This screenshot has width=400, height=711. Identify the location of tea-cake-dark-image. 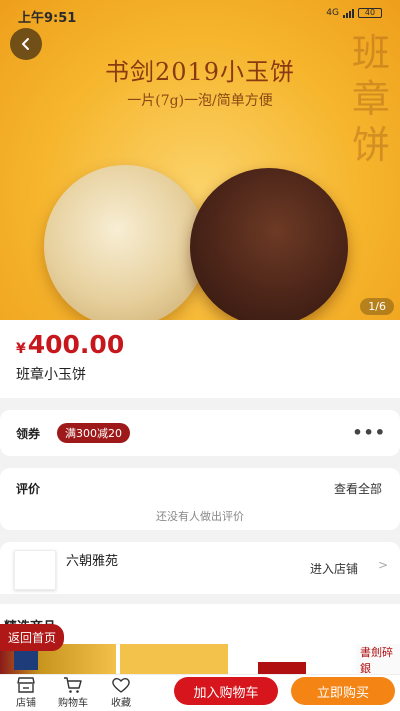
(269, 244).